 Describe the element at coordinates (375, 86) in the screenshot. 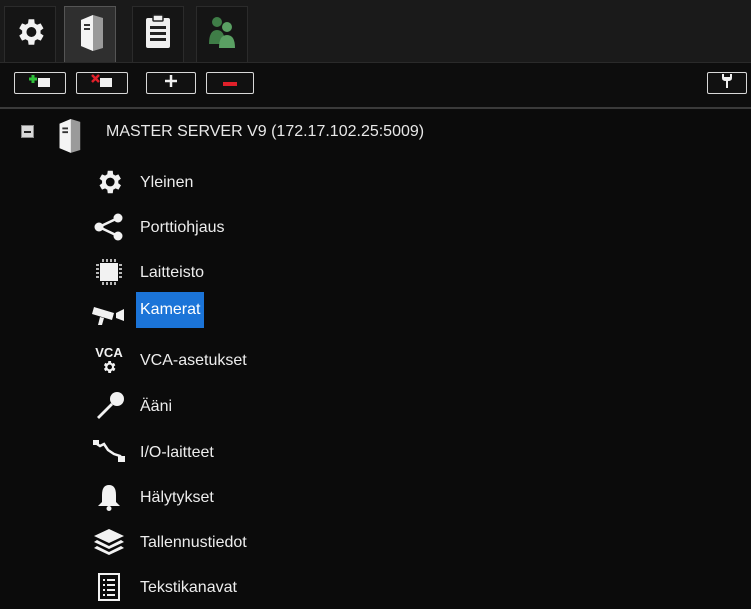

I see `toolbar` at that location.